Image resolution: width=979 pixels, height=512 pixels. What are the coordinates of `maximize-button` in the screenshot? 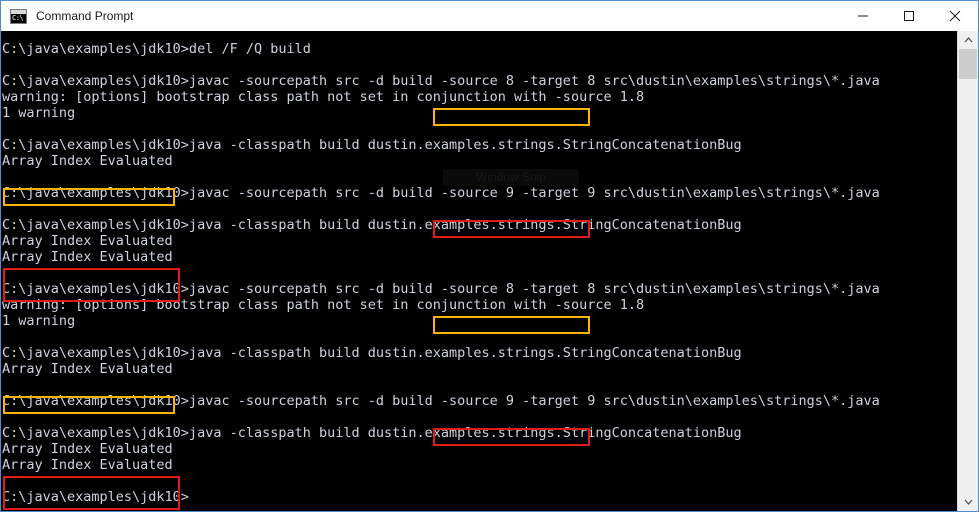 It's located at (909, 16).